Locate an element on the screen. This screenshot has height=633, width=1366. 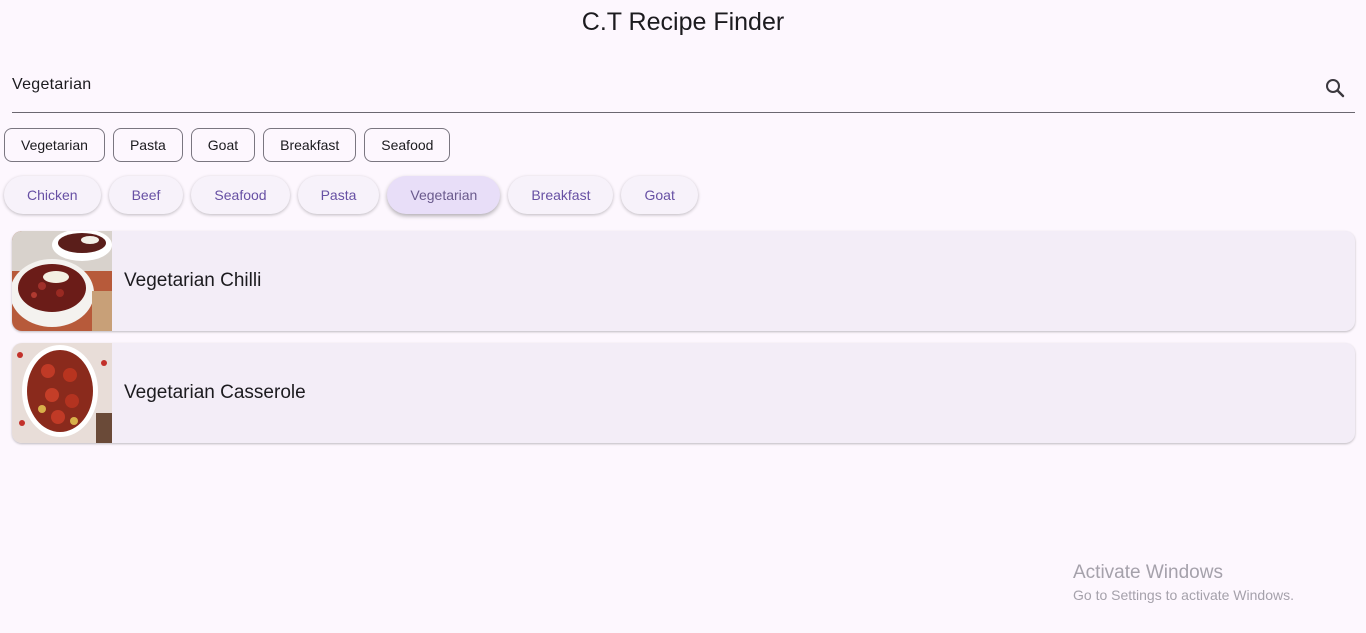
recent-chip: Goat is located at coordinates (223, 145).